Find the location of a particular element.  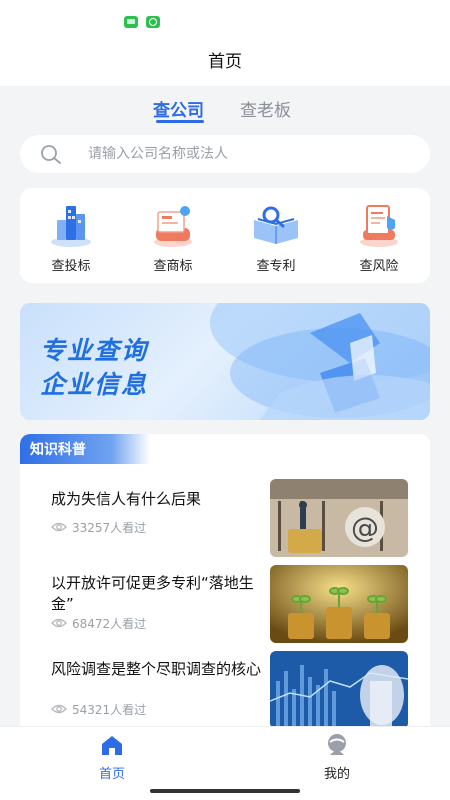

system-navigation-bar is located at coordinates (225, 792).